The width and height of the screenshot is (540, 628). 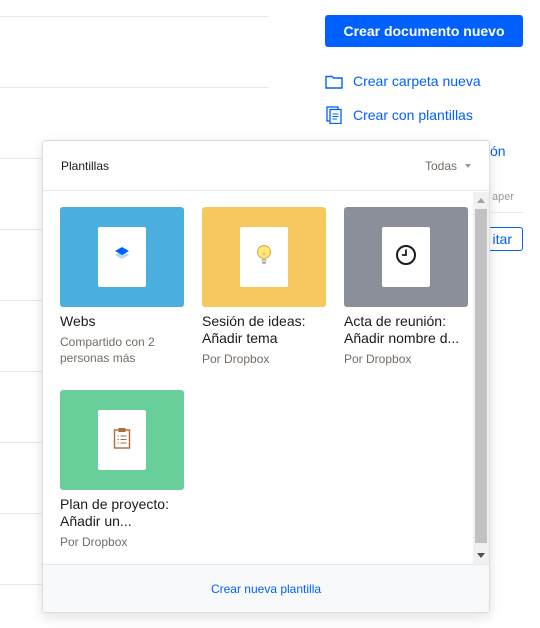 I want to click on scrollbar-thumb, so click(x=481, y=376).